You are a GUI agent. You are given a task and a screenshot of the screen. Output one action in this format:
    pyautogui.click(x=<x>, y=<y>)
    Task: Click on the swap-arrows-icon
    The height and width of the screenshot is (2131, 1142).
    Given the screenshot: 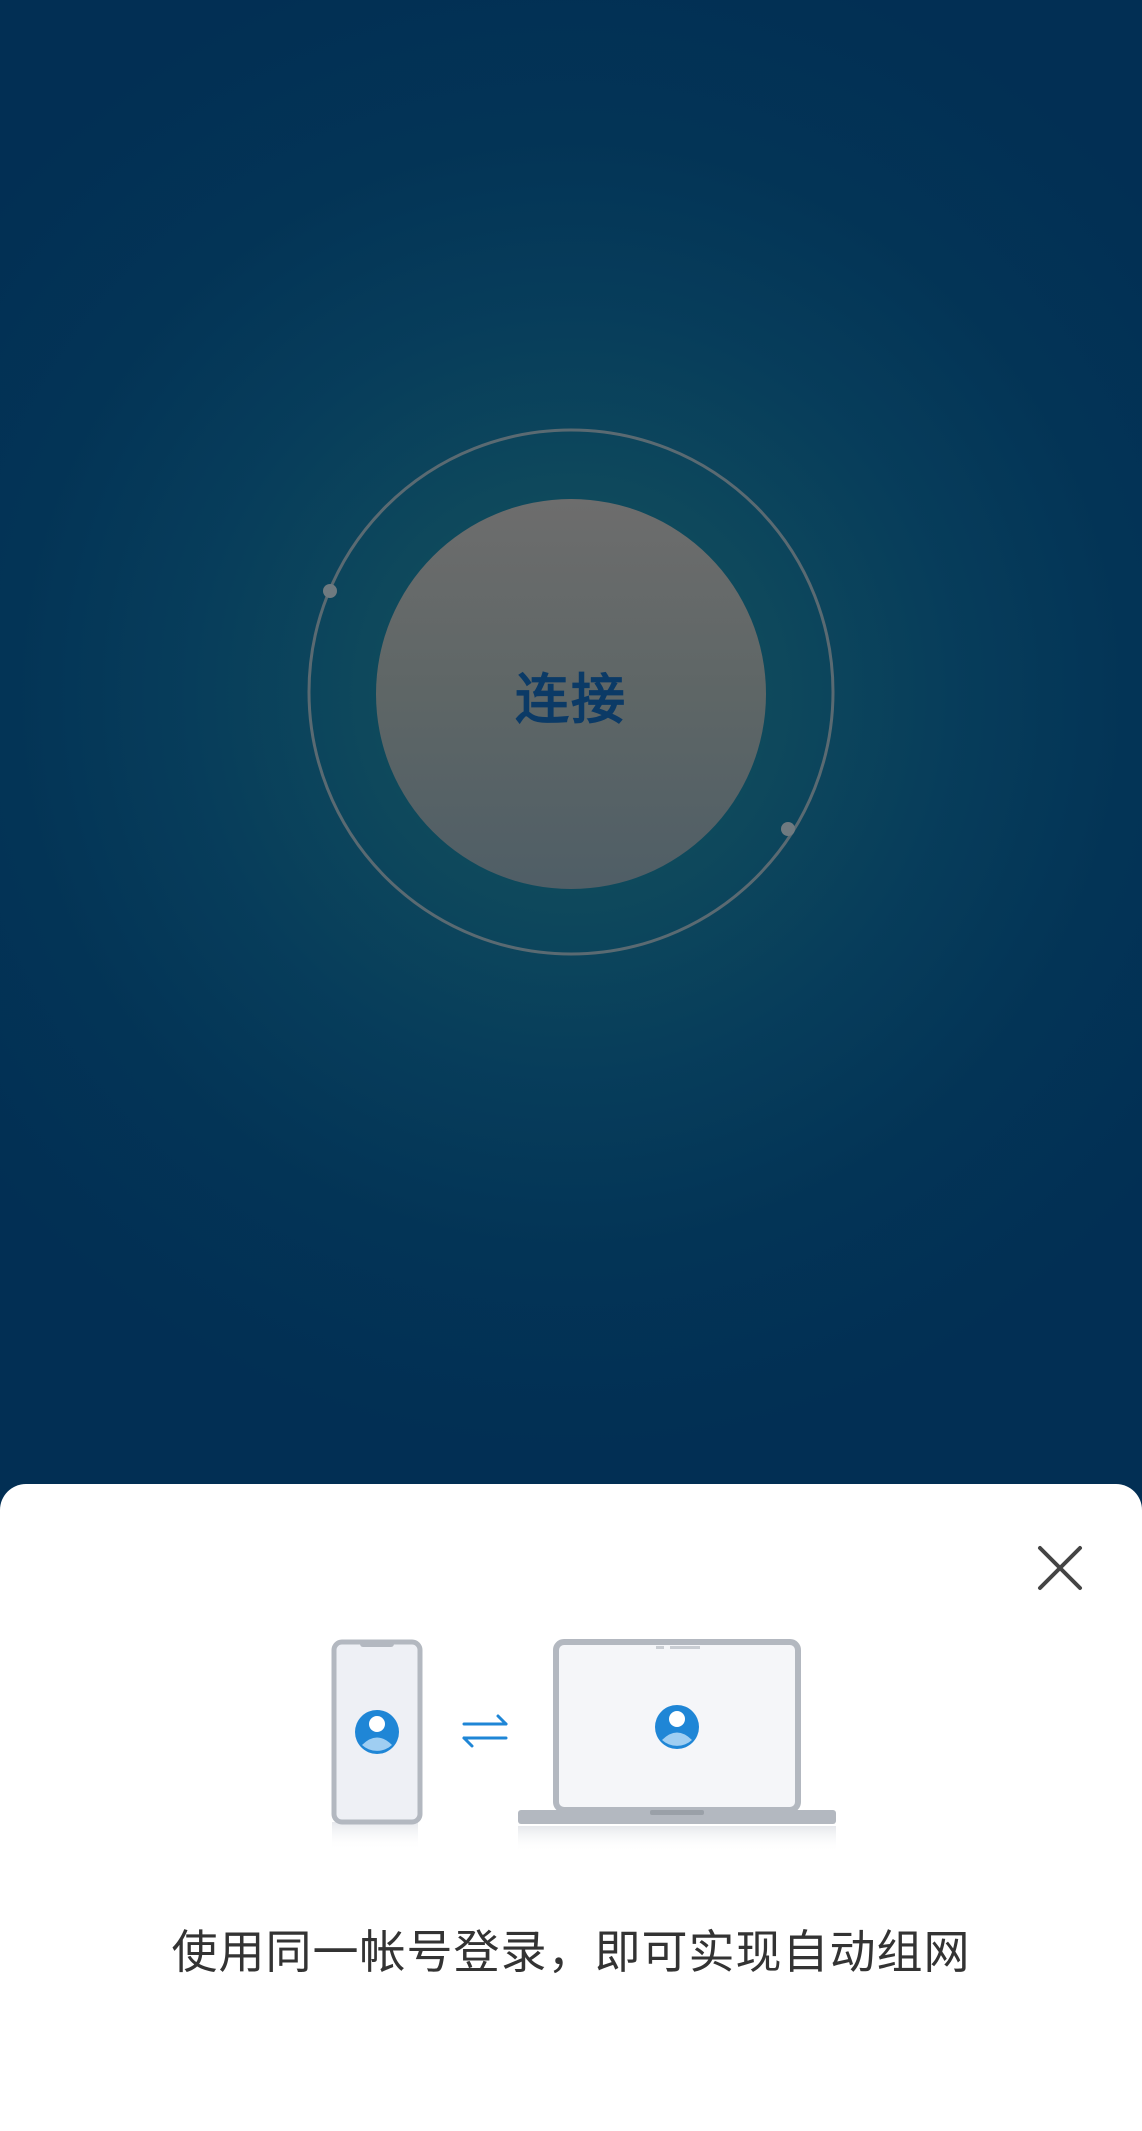 What is the action you would take?
    pyautogui.click(x=485, y=1731)
    